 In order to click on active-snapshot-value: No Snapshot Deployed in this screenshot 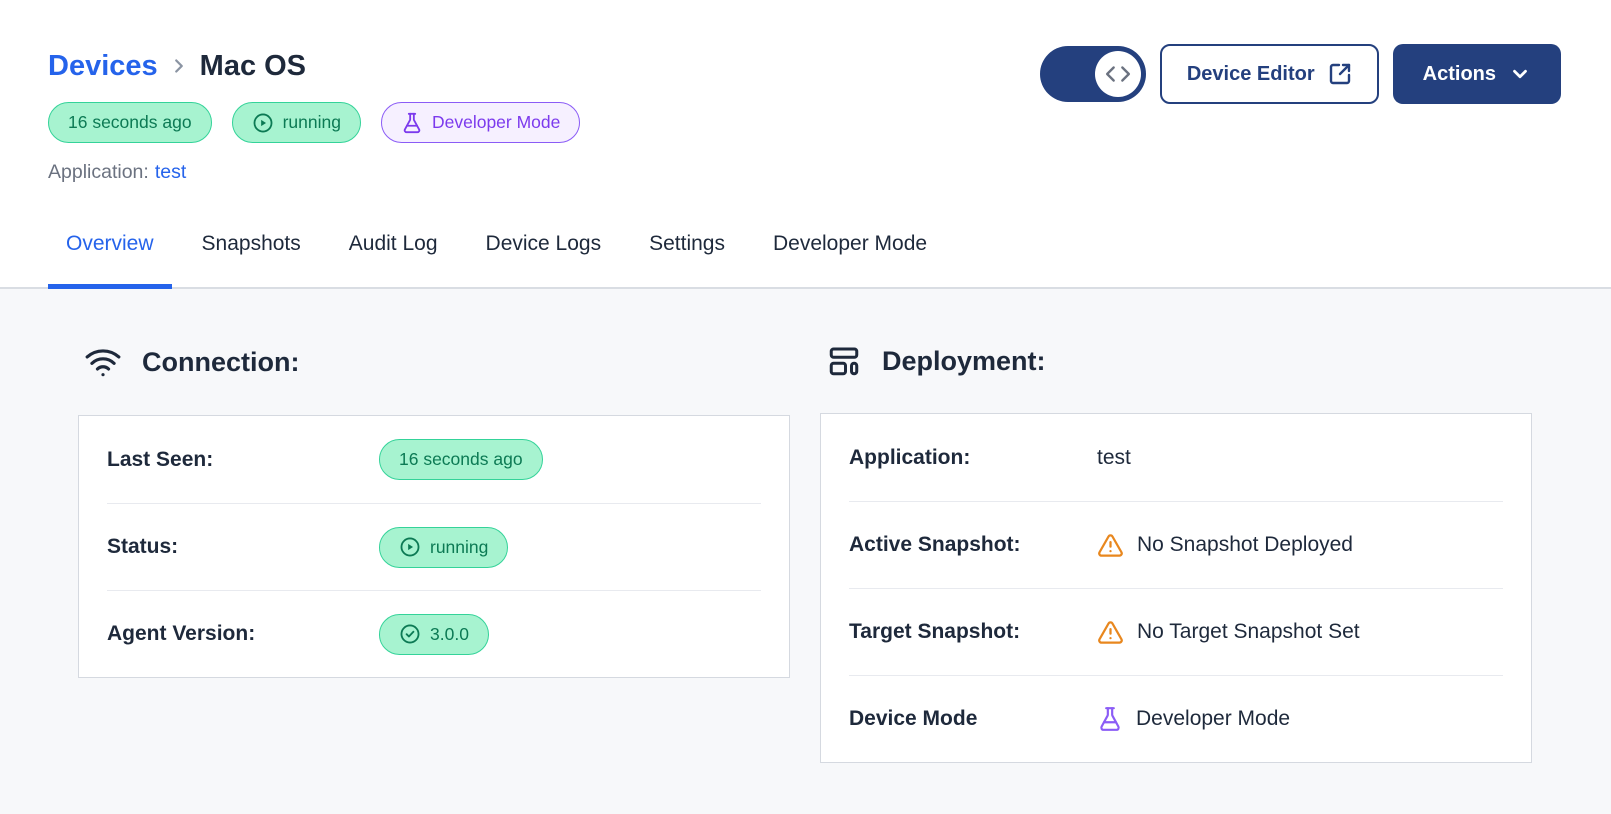, I will do `click(1300, 545)`.